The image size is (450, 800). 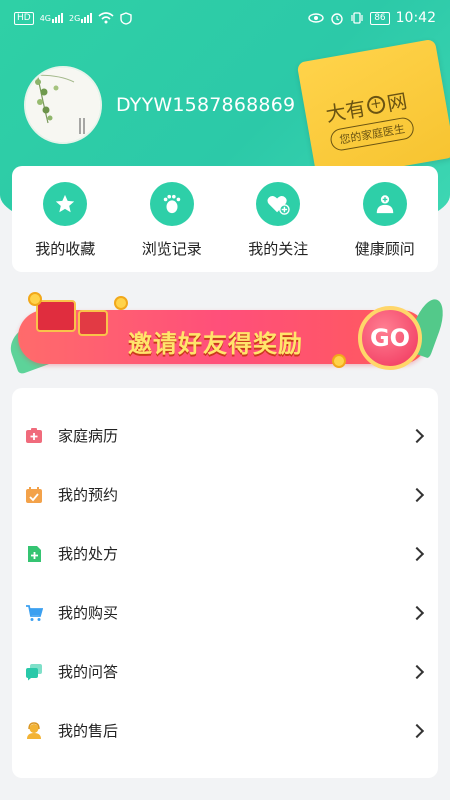 I want to click on status-time: 10:42, so click(x=415, y=18).